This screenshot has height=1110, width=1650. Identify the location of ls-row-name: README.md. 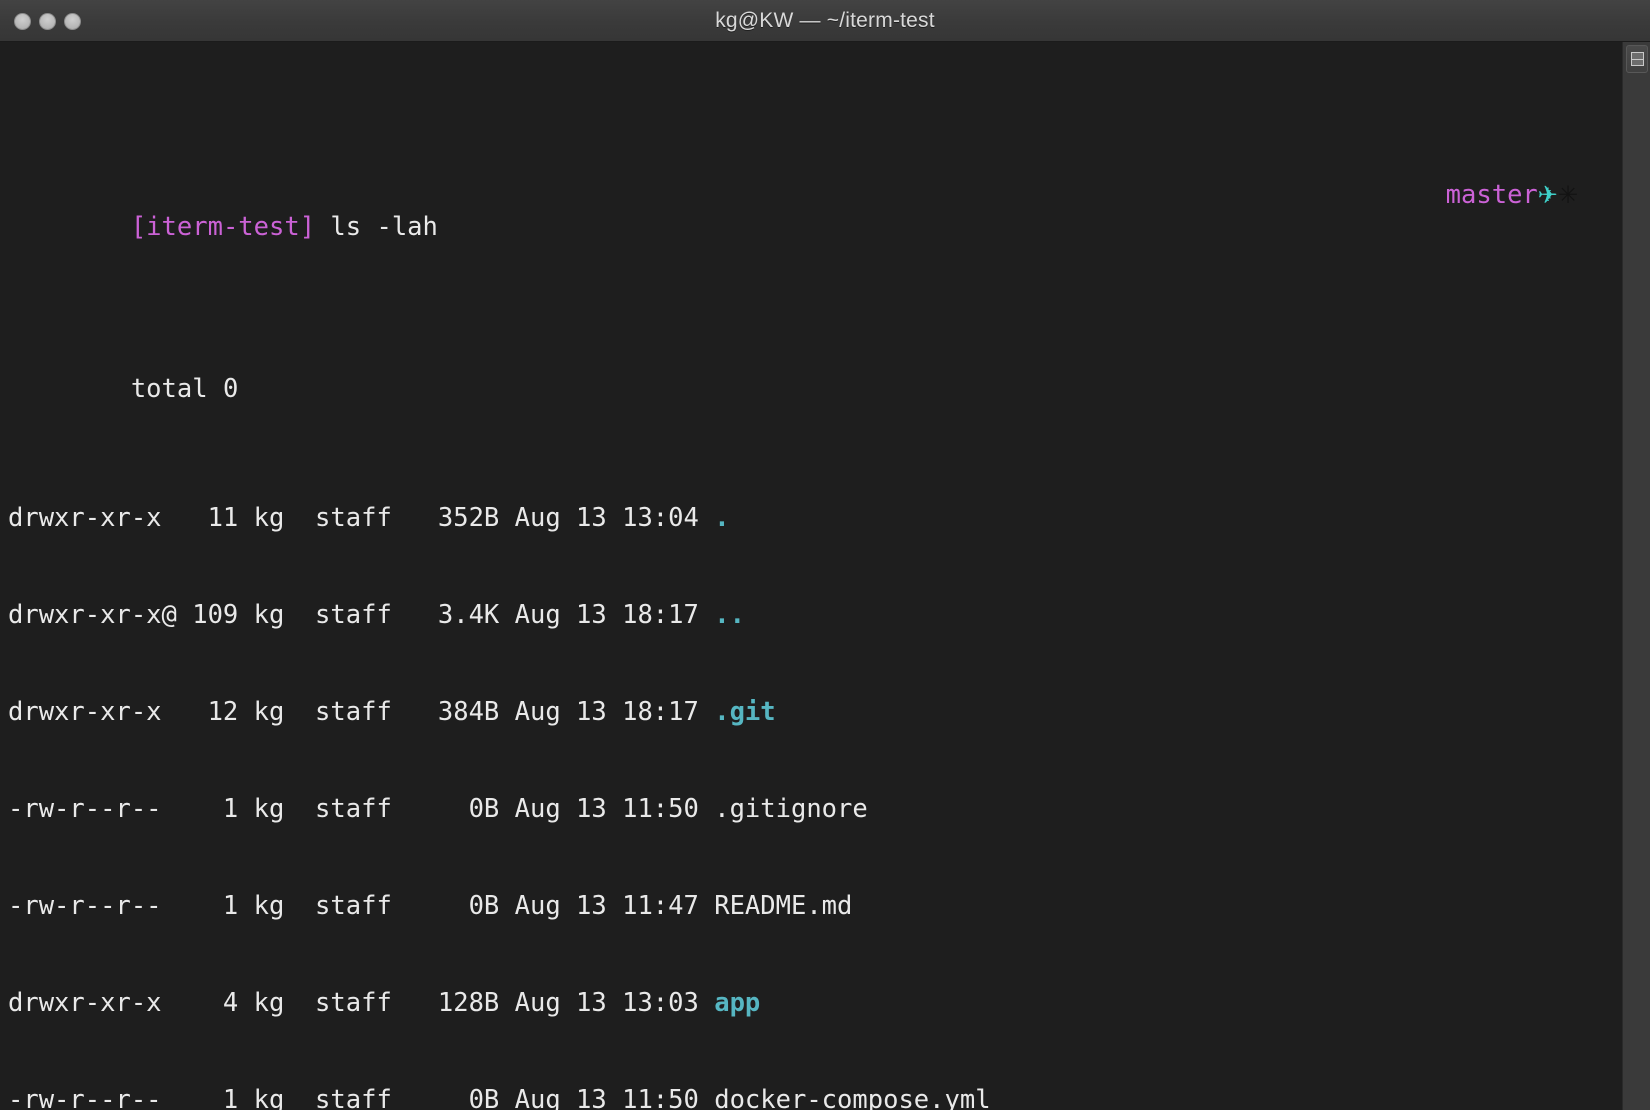
(783, 905).